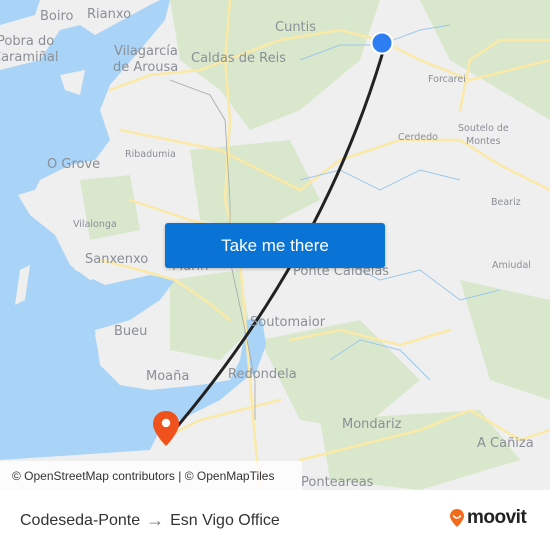 Image resolution: width=550 pixels, height=550 pixels. Describe the element at coordinates (483, 141) in the screenshot. I see `place-label: Montes` at that location.